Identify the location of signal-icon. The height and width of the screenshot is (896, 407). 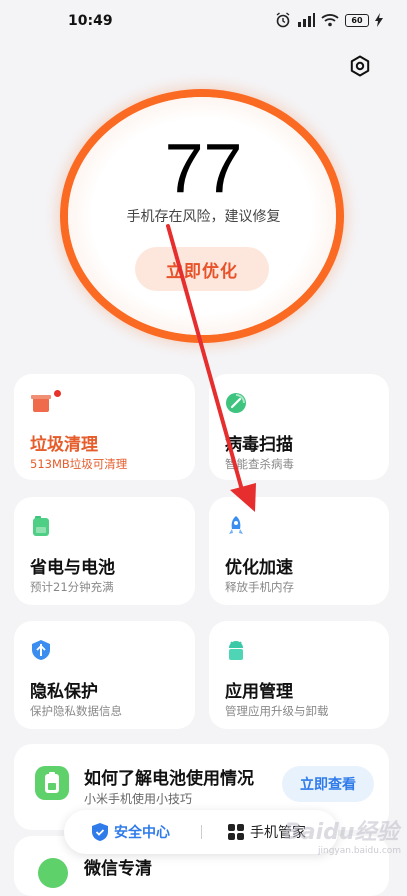
(306, 20).